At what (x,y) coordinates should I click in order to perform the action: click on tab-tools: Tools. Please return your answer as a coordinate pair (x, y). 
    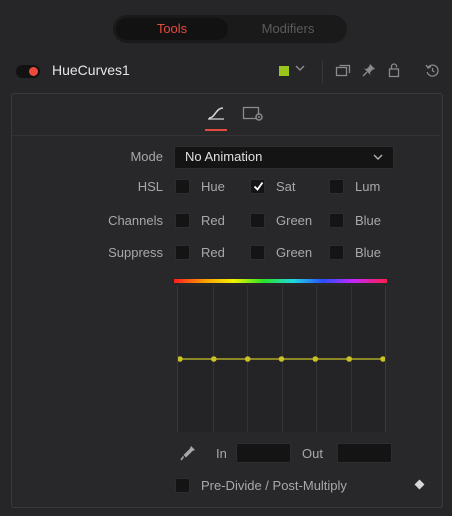
    Looking at the image, I should click on (172, 29).